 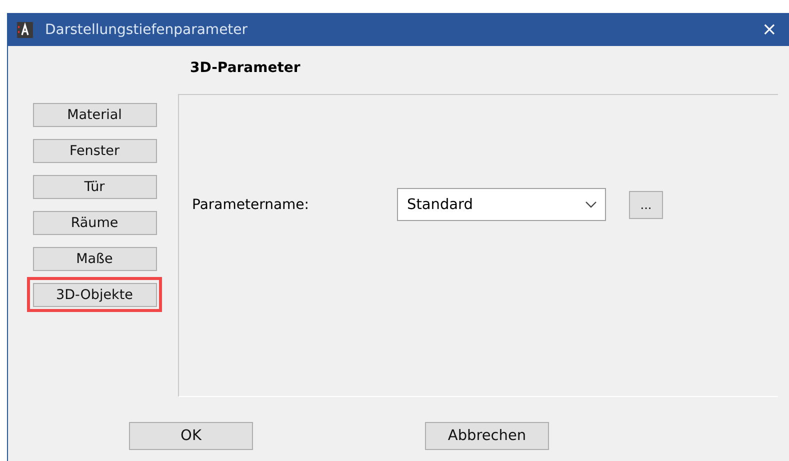 What do you see at coordinates (487, 436) in the screenshot?
I see `dialog-button: Abbrechen` at bounding box center [487, 436].